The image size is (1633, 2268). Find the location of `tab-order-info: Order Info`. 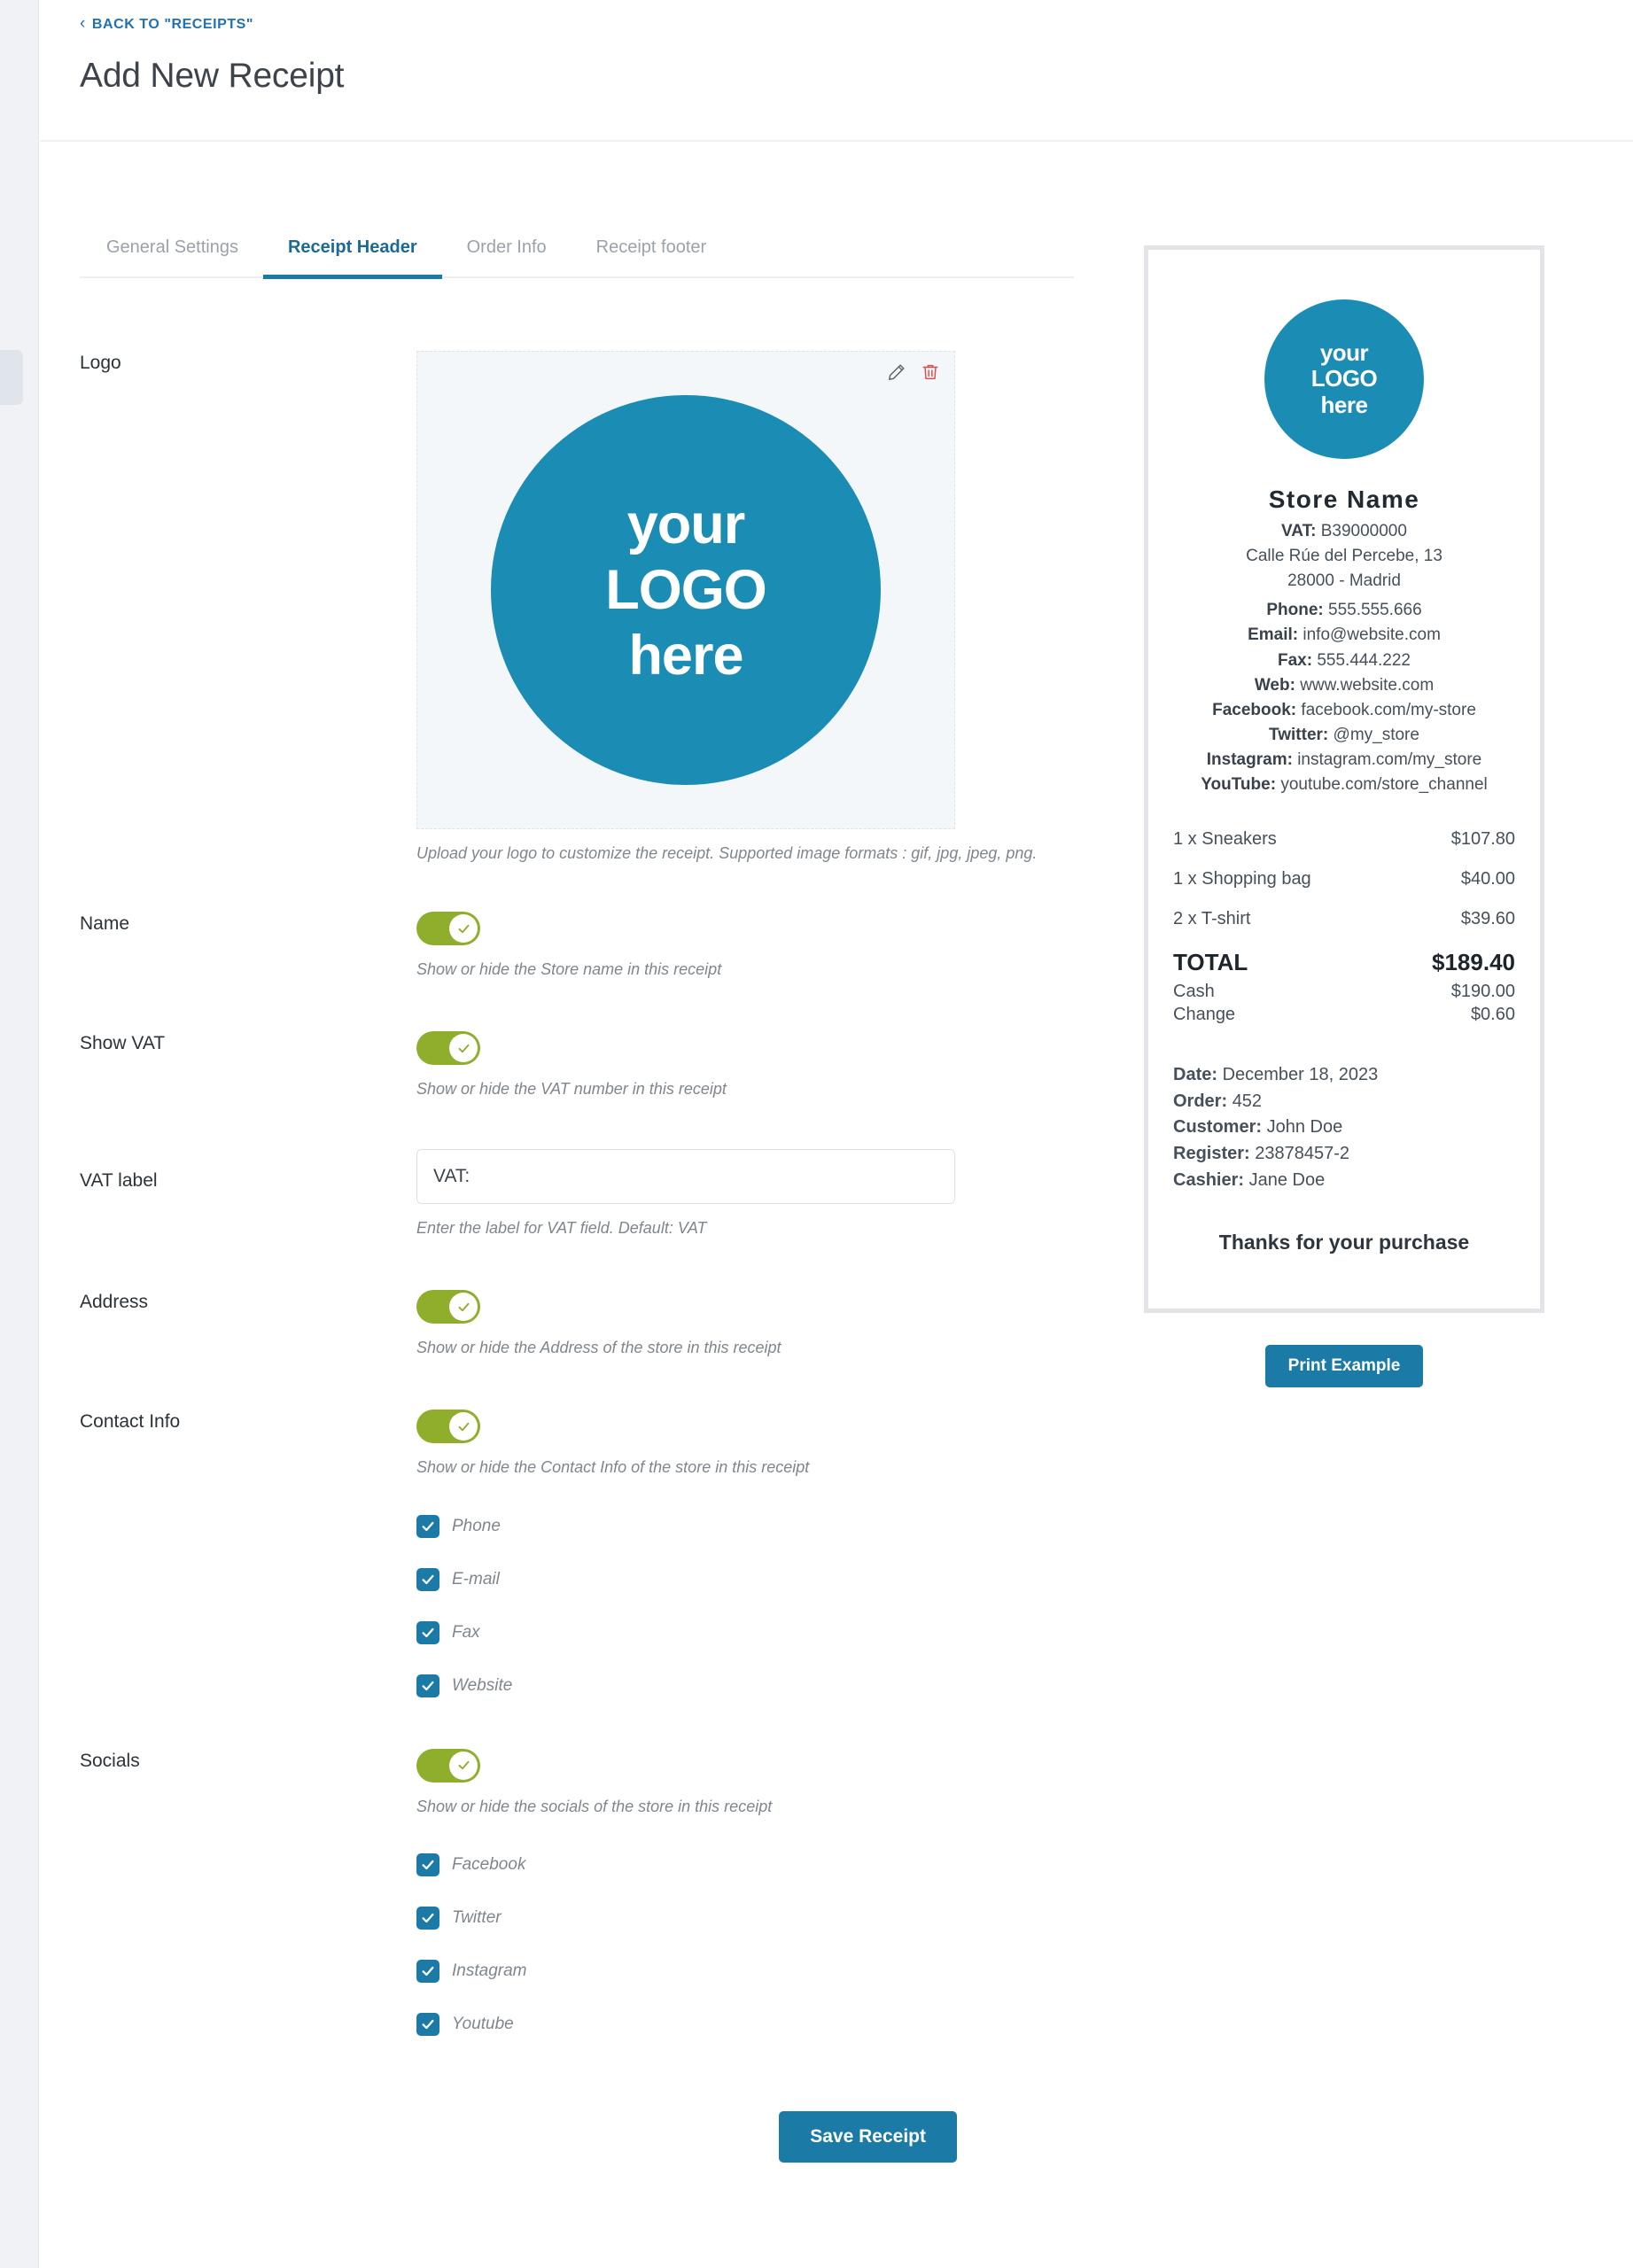

tab-order-info: Order Info is located at coordinates (507, 255).